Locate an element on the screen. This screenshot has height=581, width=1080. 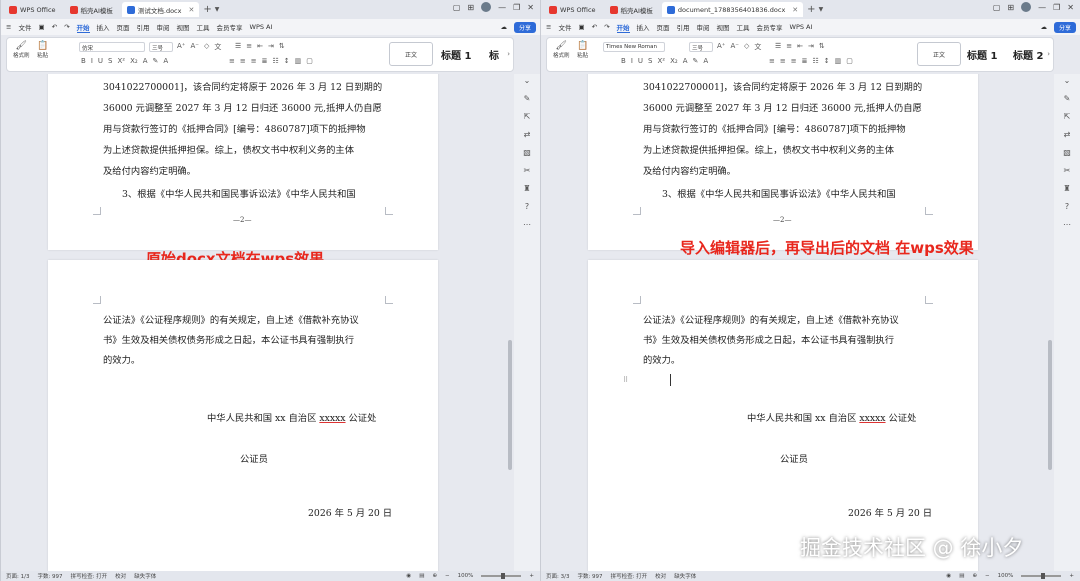
app-grid-icon: ⊞ is located at coordinates (470, 7).